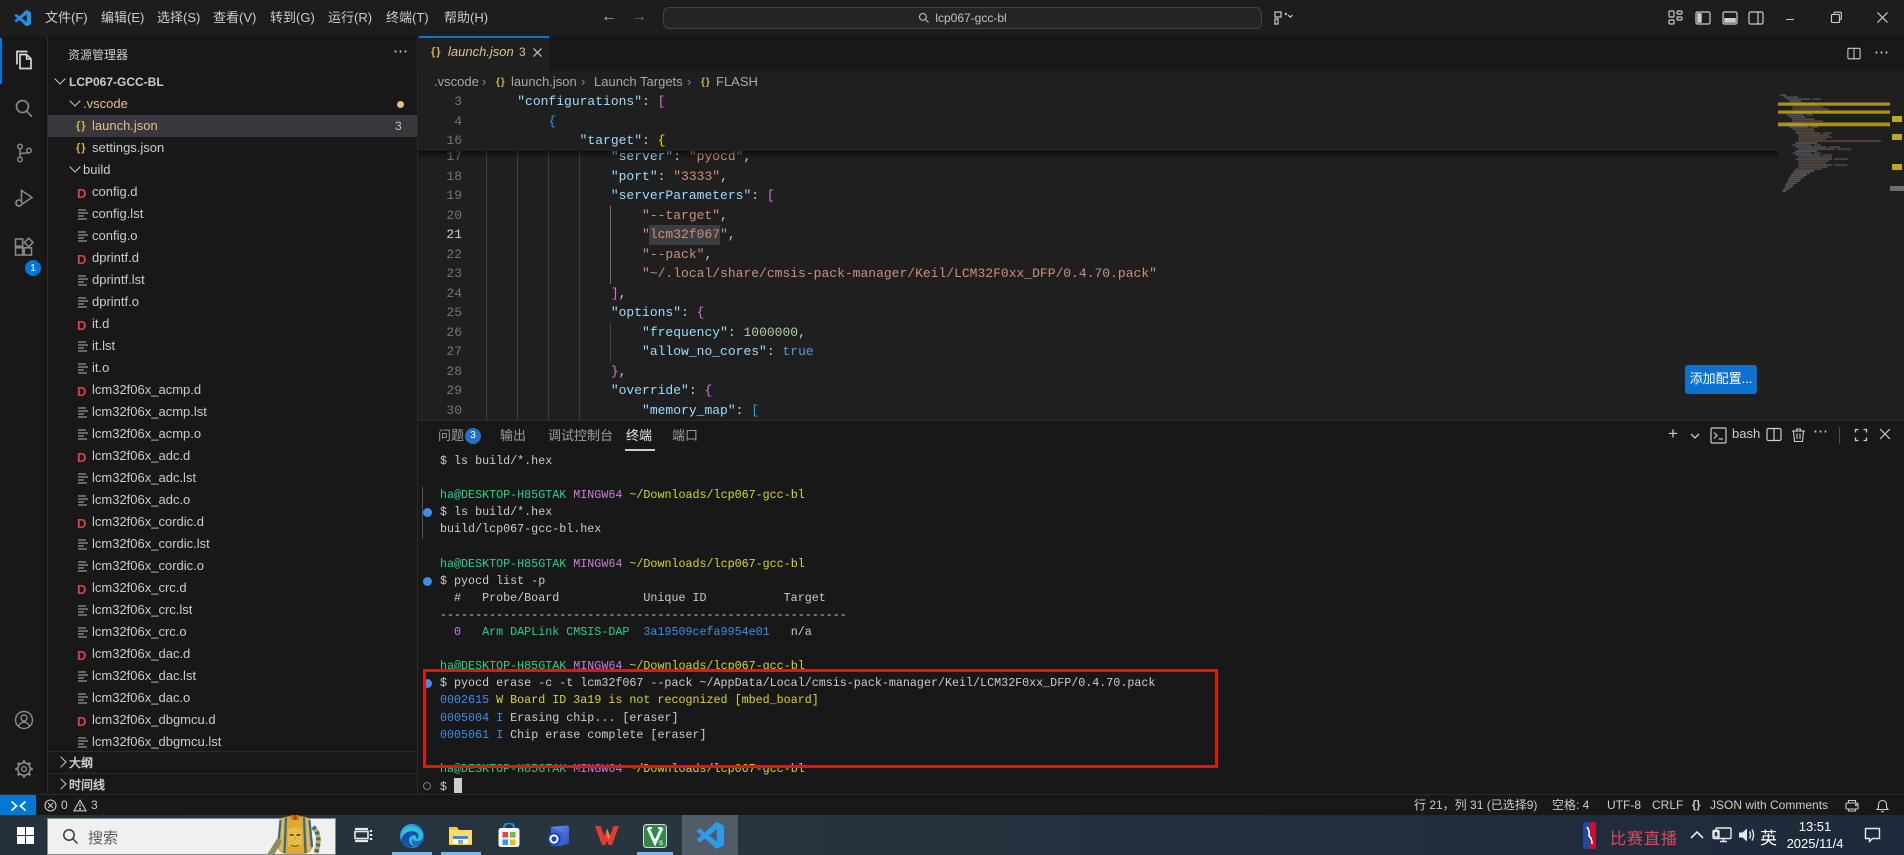  I want to click on svg-text: s, so click(661, 842).